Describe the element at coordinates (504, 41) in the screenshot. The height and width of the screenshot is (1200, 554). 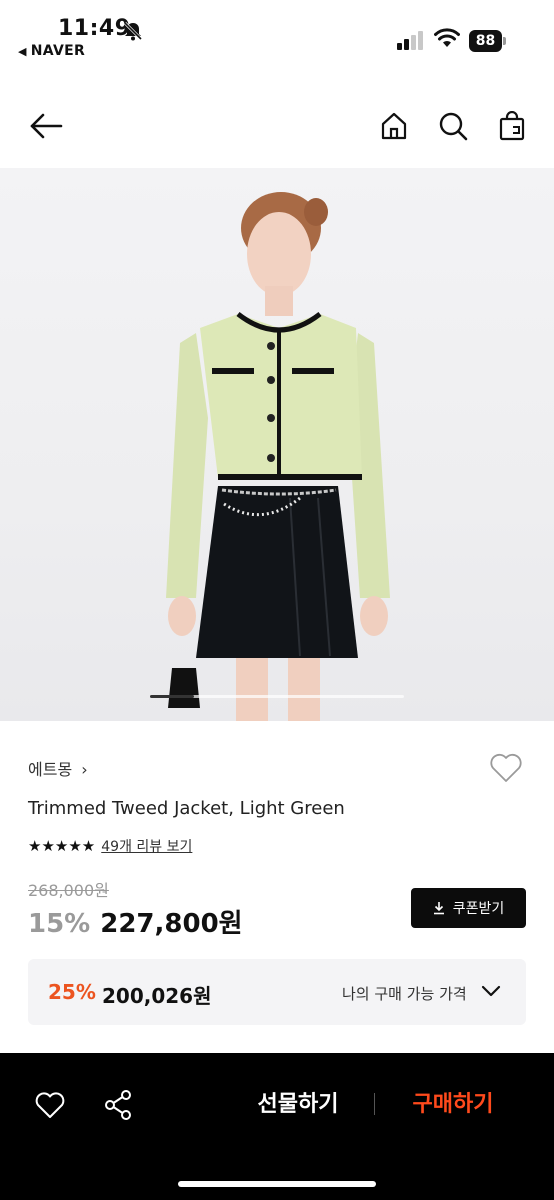
I see `battery-nub` at that location.